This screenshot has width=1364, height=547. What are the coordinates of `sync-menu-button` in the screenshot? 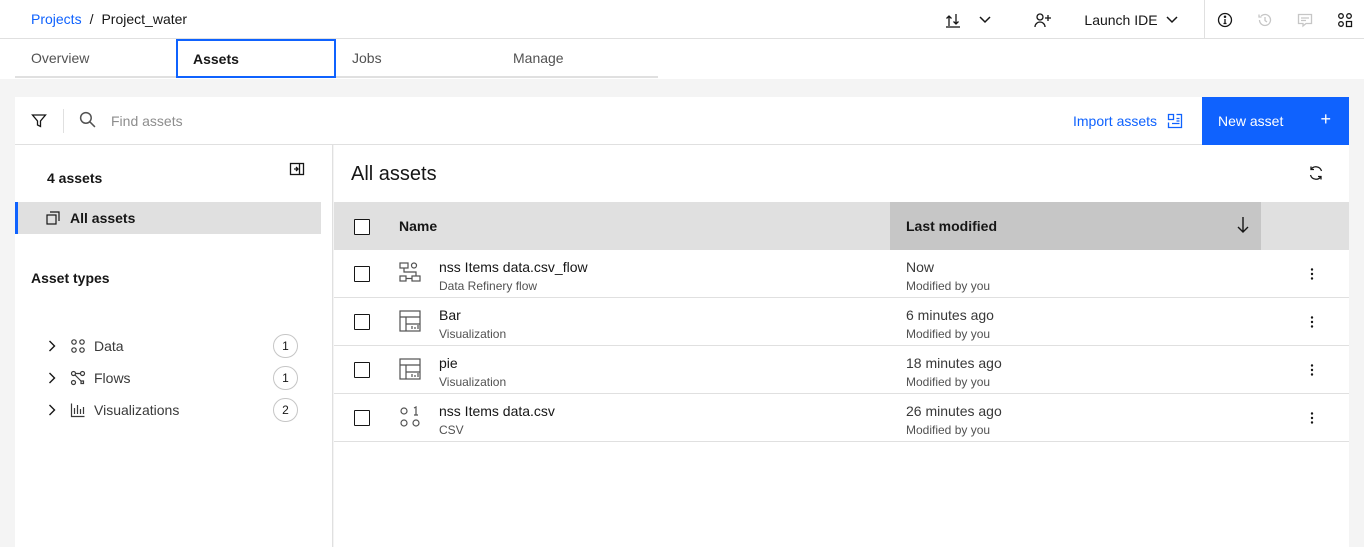 It's located at (985, 19).